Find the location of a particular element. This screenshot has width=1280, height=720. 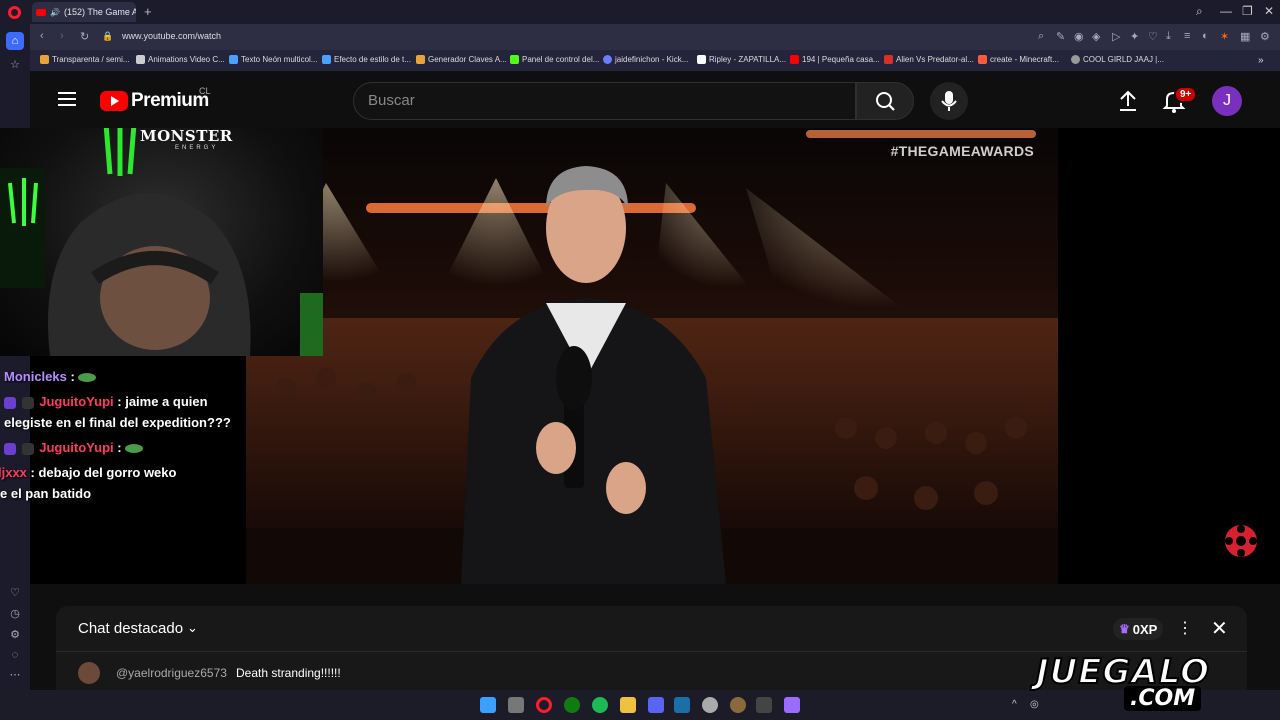

xp-badge: ♛ 0XP is located at coordinates (1138, 629).